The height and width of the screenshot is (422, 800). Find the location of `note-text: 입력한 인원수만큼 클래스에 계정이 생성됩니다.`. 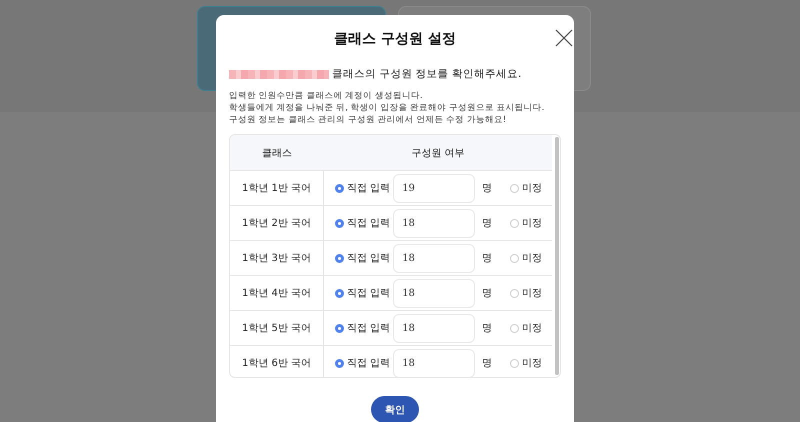

note-text: 입력한 인원수만큼 클래스에 계정이 생성됩니다. is located at coordinates (326, 96).